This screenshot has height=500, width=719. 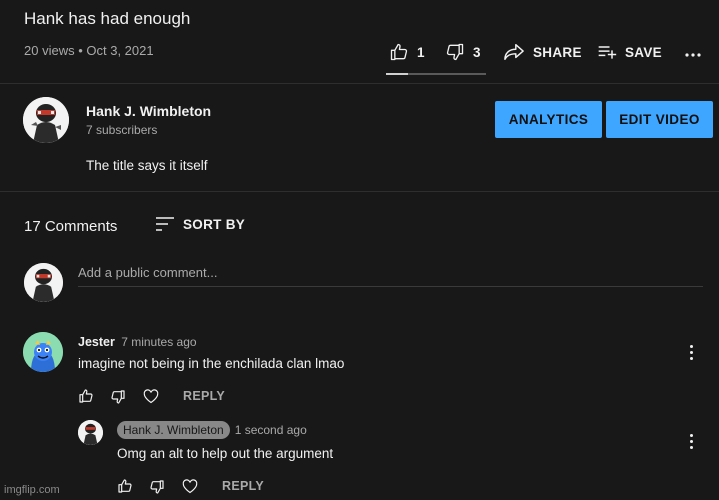 What do you see at coordinates (557, 52) in the screenshot?
I see `share-label: SHARE` at bounding box center [557, 52].